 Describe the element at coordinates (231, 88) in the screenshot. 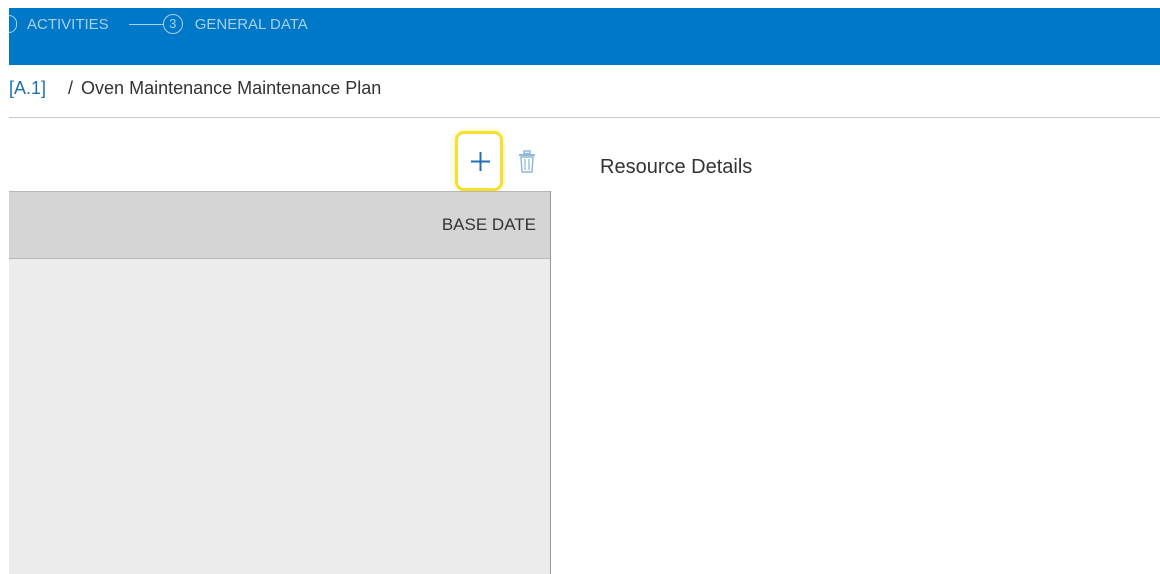

I see `breadcrumb-current: Oven Maintenance Maintenance Plan` at that location.